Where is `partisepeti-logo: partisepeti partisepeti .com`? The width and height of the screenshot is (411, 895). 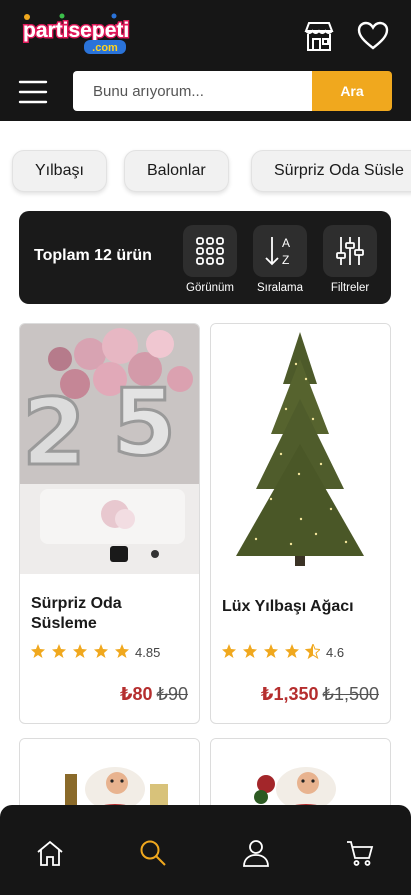 partisepeti-logo: partisepeti partisepeti .com is located at coordinates (81, 35).